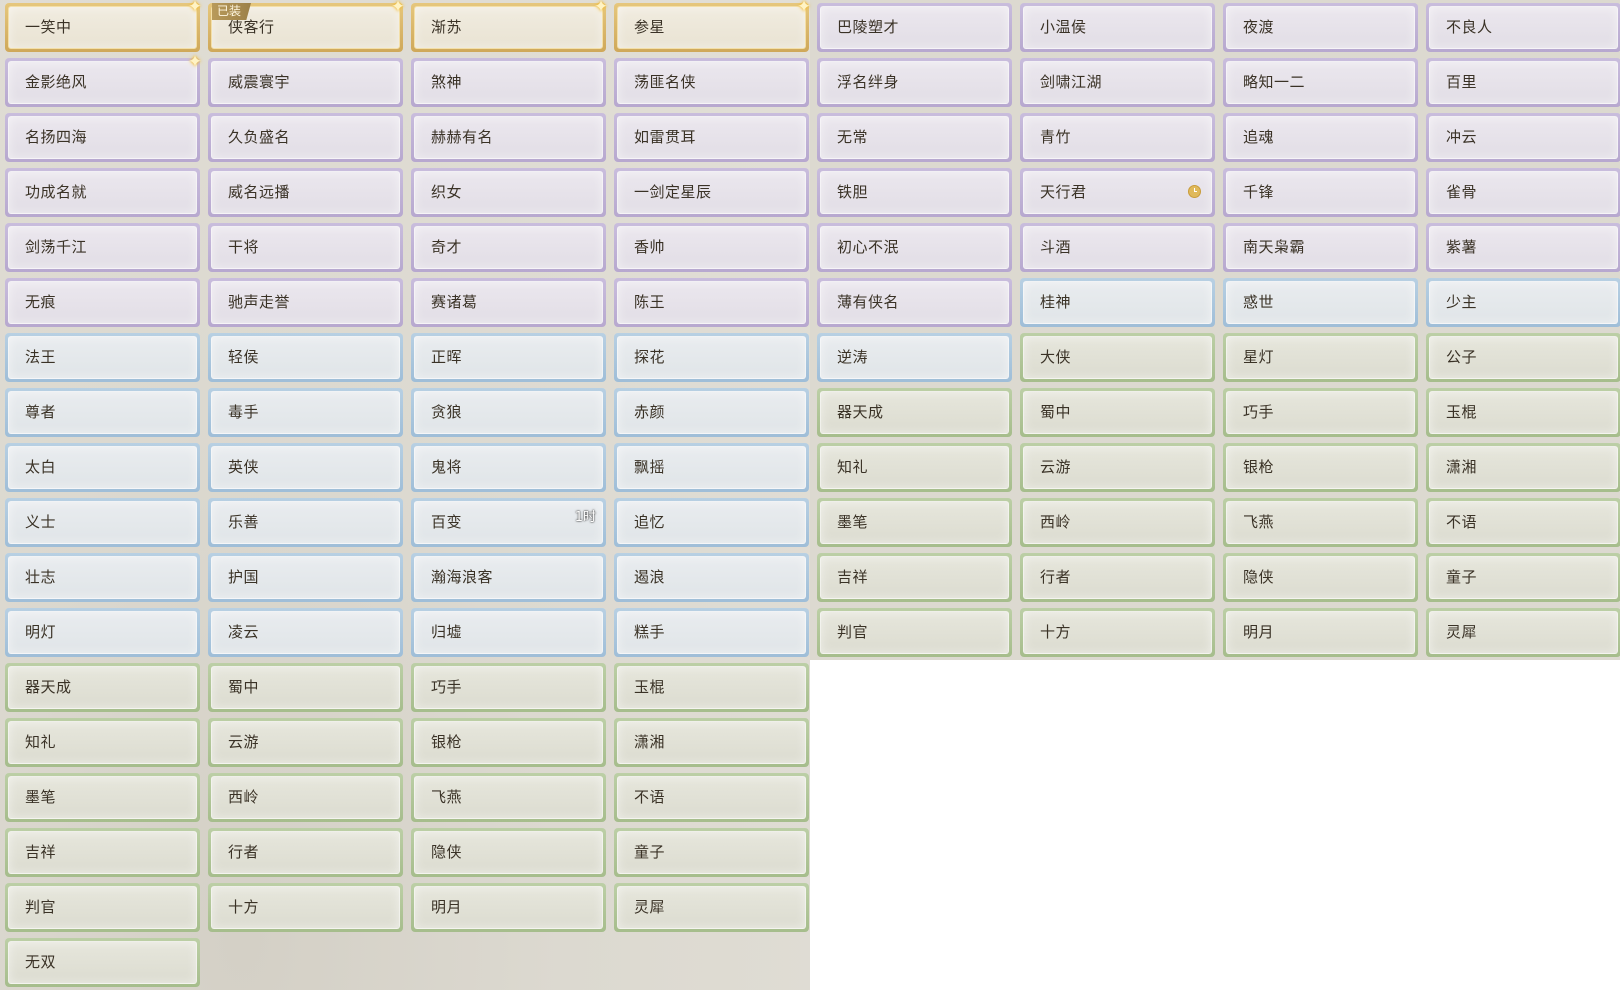  I want to click on title-tile: 一剑定星辰, so click(711, 192).